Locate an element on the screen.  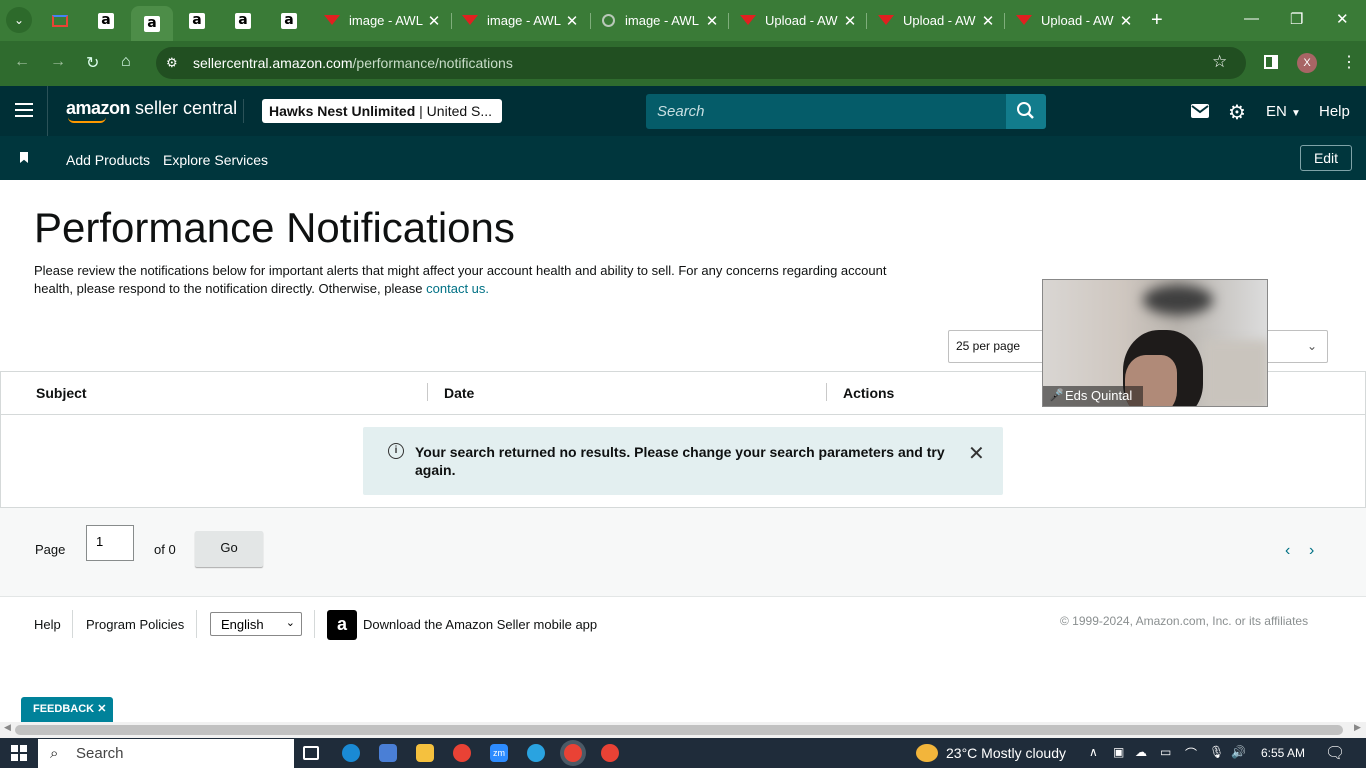
tab-gmail is located at coordinates (60, 20).